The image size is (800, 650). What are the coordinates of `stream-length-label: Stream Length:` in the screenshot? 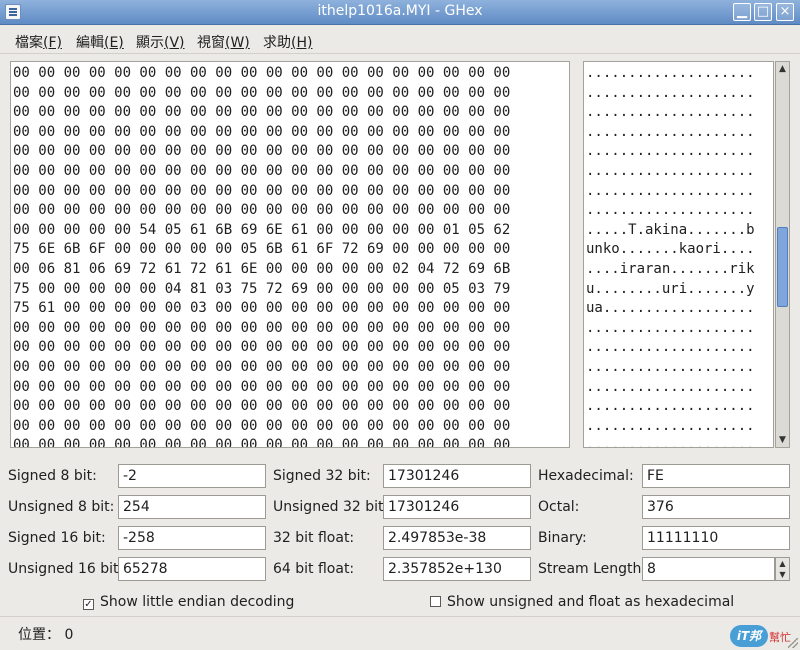 It's located at (592, 569).